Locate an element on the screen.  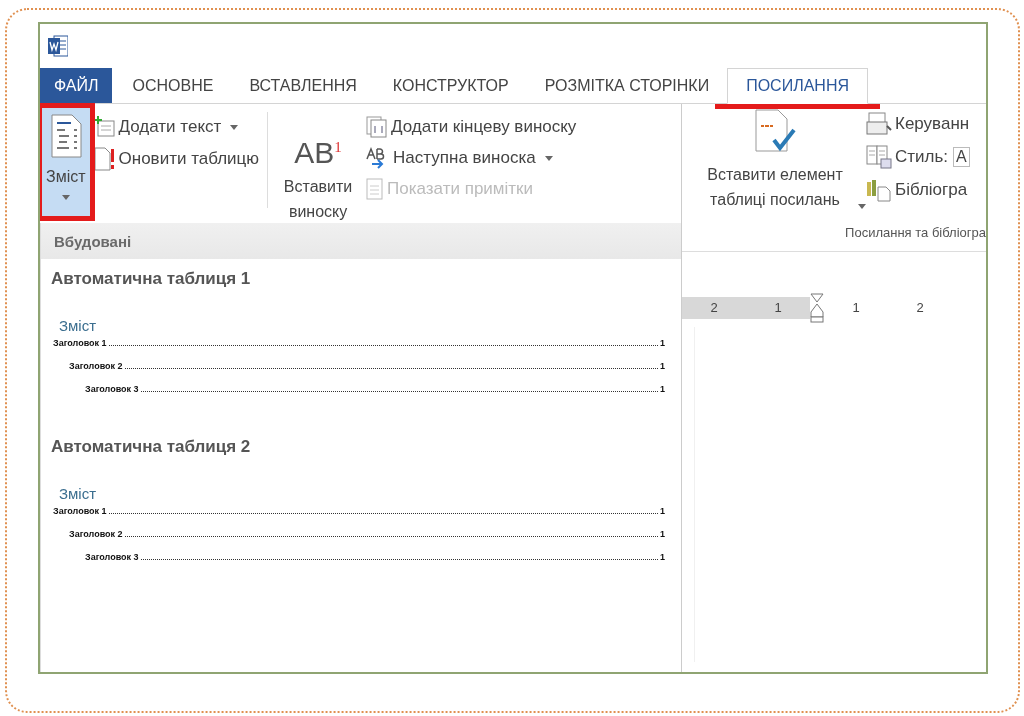
books-page-icon is located at coordinates (879, 190).